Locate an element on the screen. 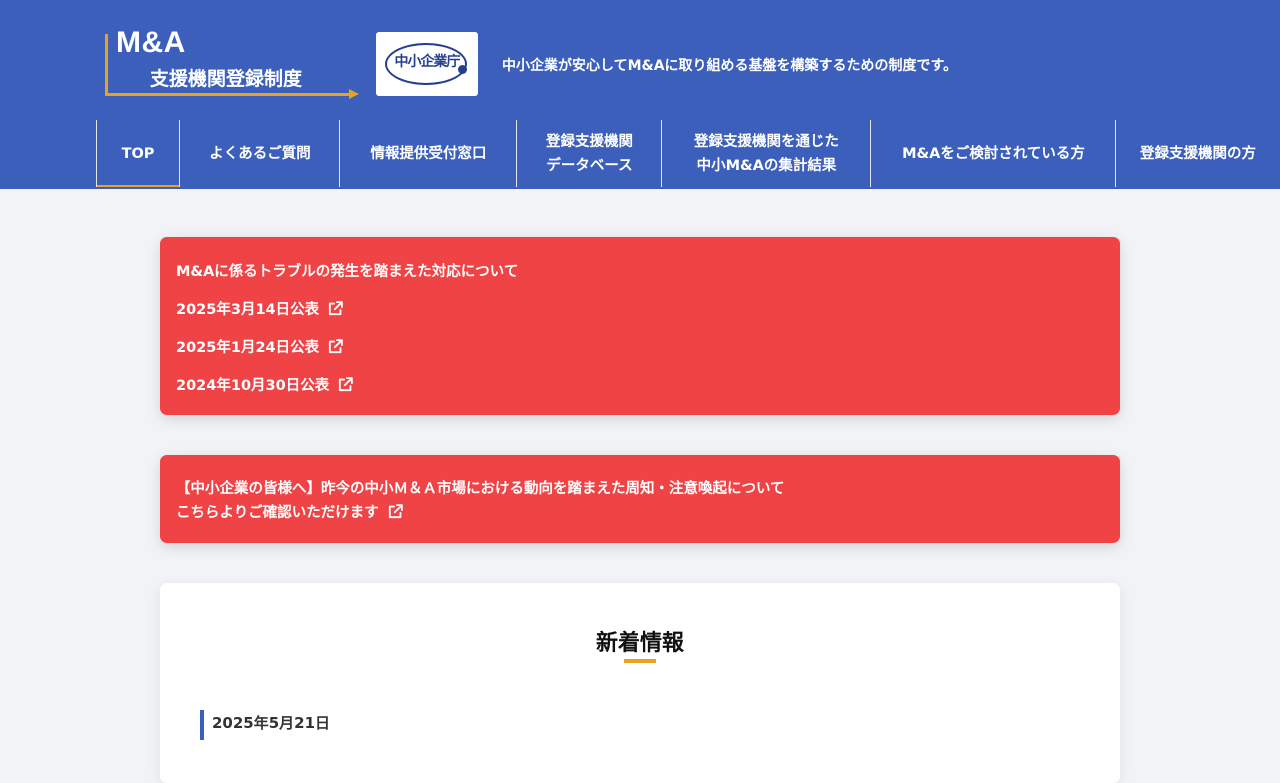 Image resolution: width=1280 pixels, height=783 pixels. news-heading: 新着情報 is located at coordinates (639, 643).